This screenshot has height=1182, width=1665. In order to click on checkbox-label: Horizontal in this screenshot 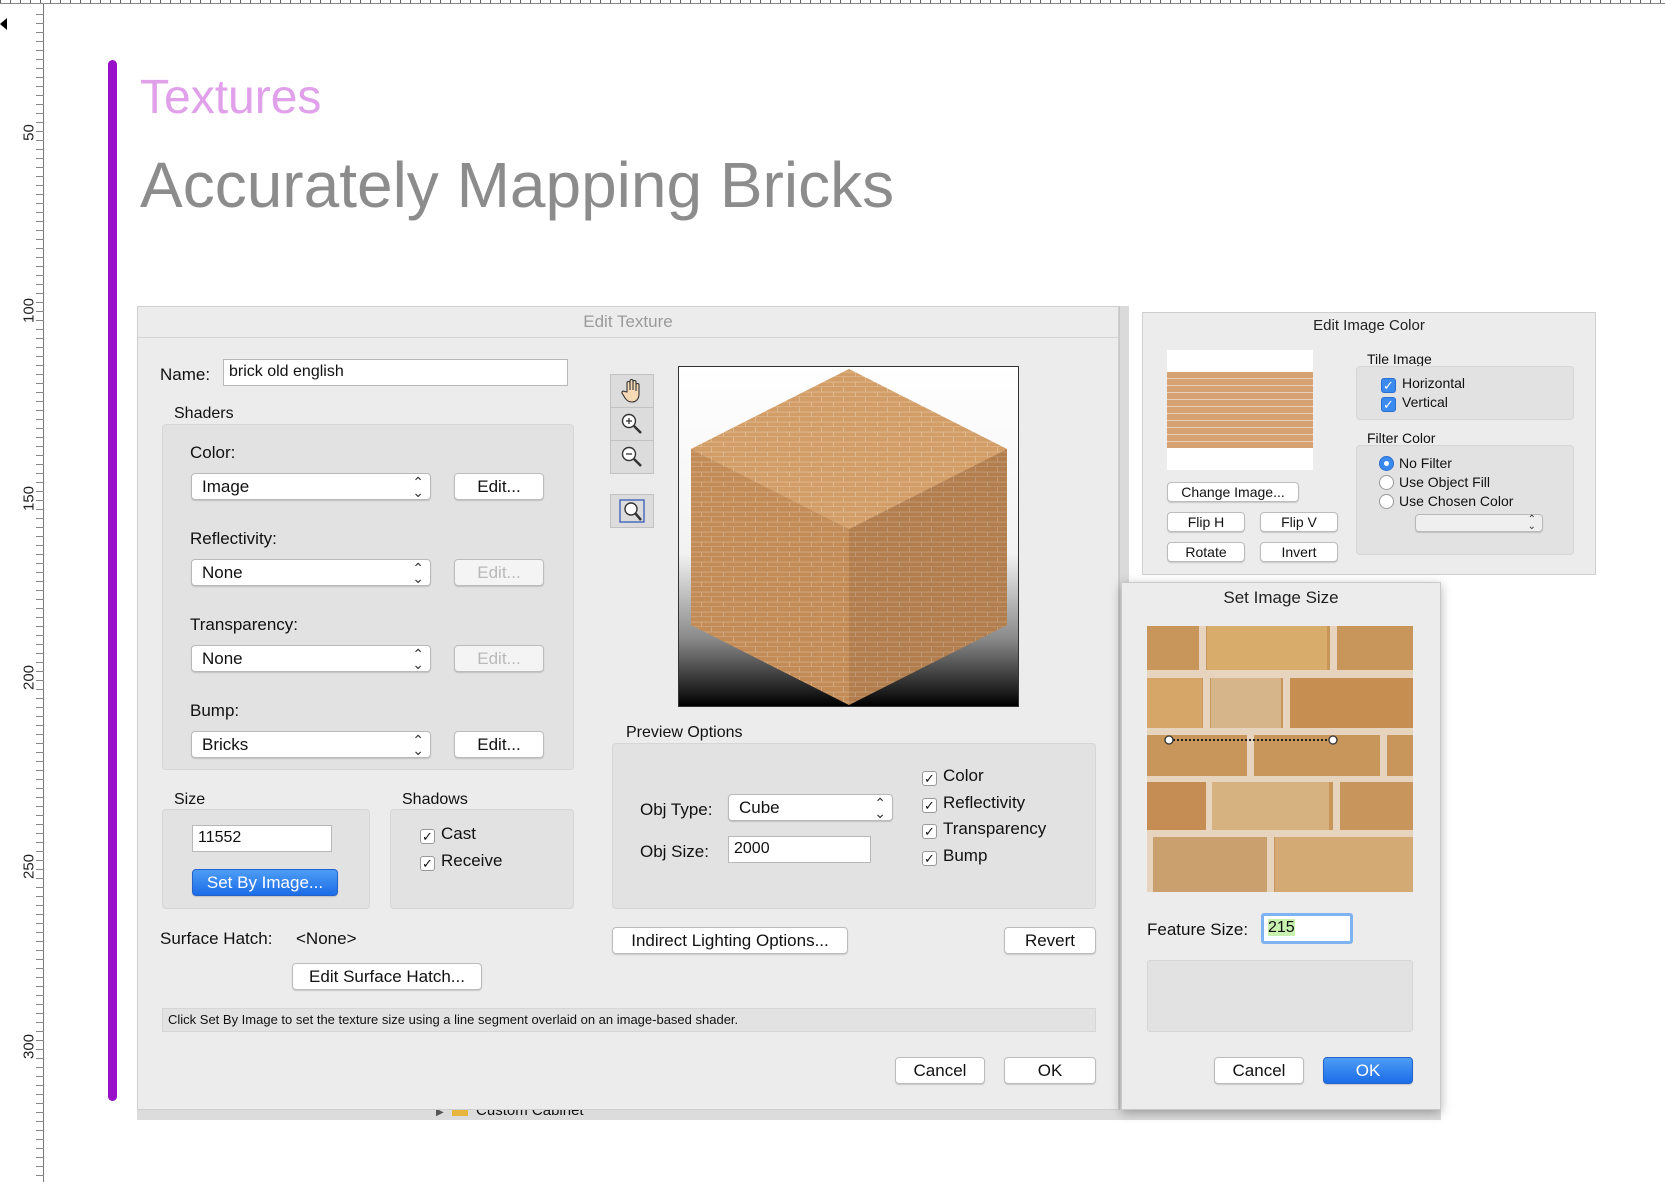, I will do `click(1434, 383)`.